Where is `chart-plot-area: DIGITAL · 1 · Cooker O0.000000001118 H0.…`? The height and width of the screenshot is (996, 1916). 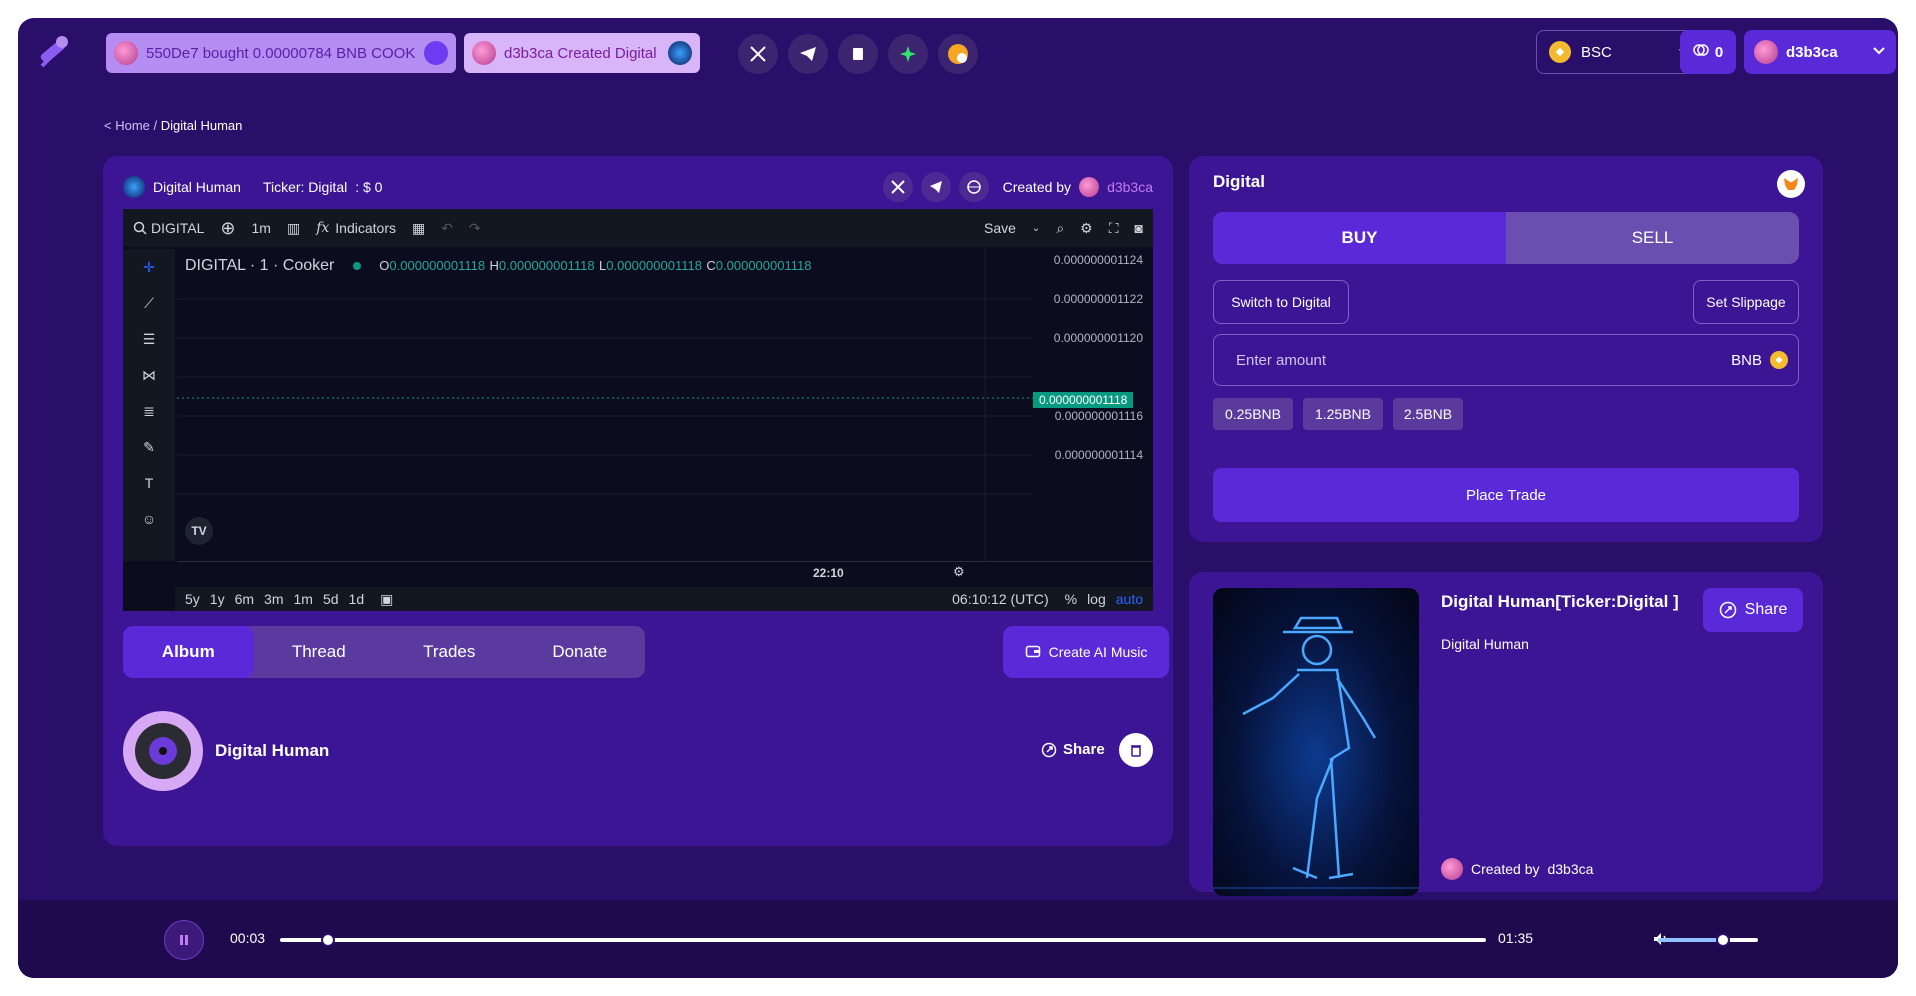 chart-plot-area: DIGITAL · 1 · Cooker O0.000000001118 H0.… is located at coordinates (605, 405).